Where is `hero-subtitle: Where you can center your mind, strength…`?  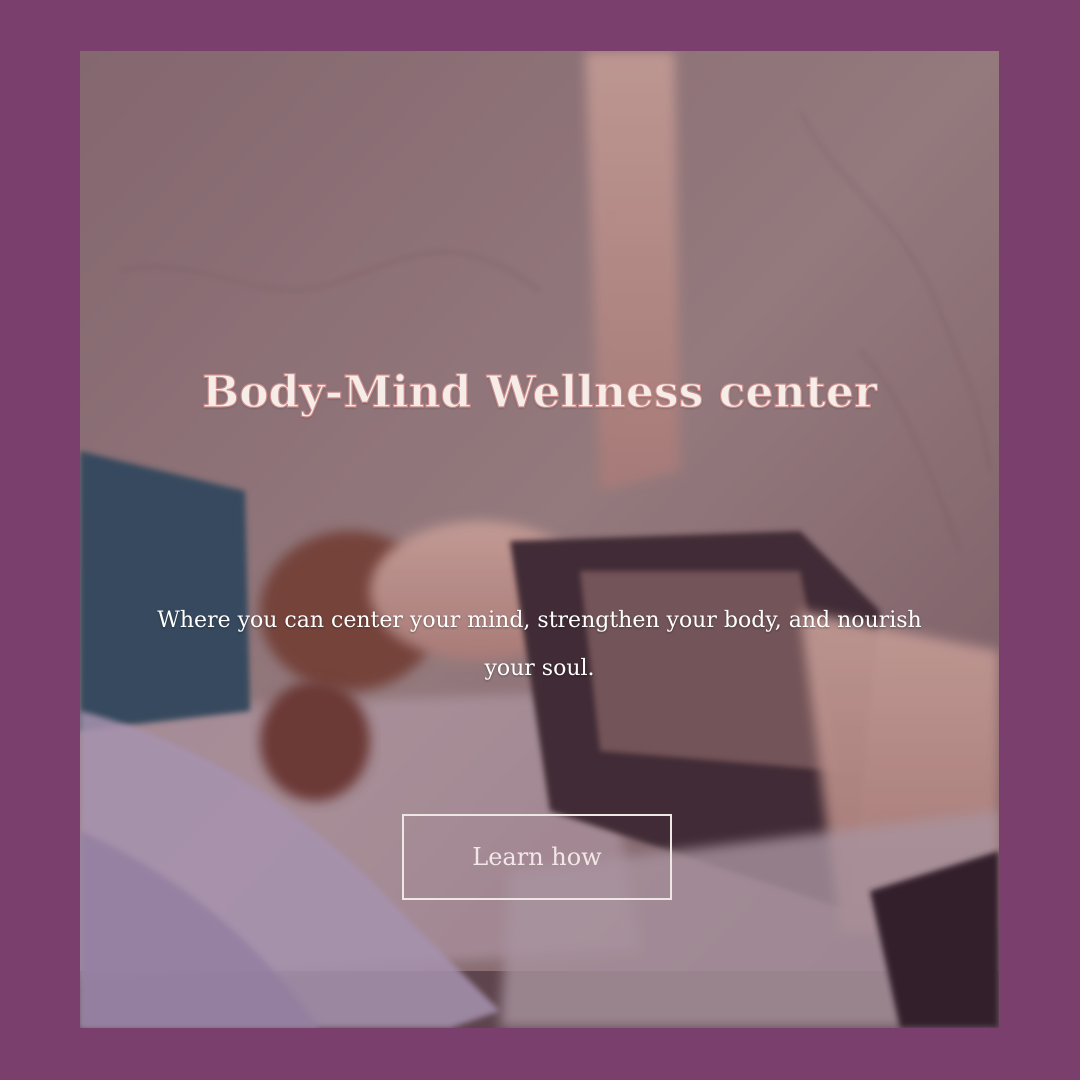 hero-subtitle: Where you can center your mind, strength… is located at coordinates (539, 644).